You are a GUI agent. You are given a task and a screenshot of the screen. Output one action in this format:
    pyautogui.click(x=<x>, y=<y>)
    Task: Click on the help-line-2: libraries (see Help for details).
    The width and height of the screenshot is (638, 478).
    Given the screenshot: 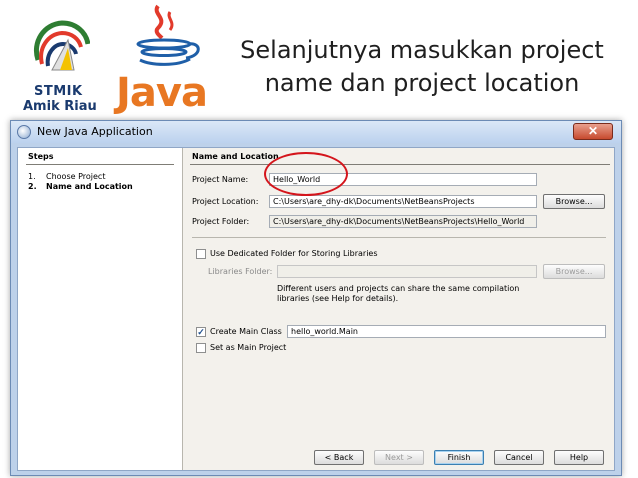 What is the action you would take?
    pyautogui.click(x=338, y=298)
    